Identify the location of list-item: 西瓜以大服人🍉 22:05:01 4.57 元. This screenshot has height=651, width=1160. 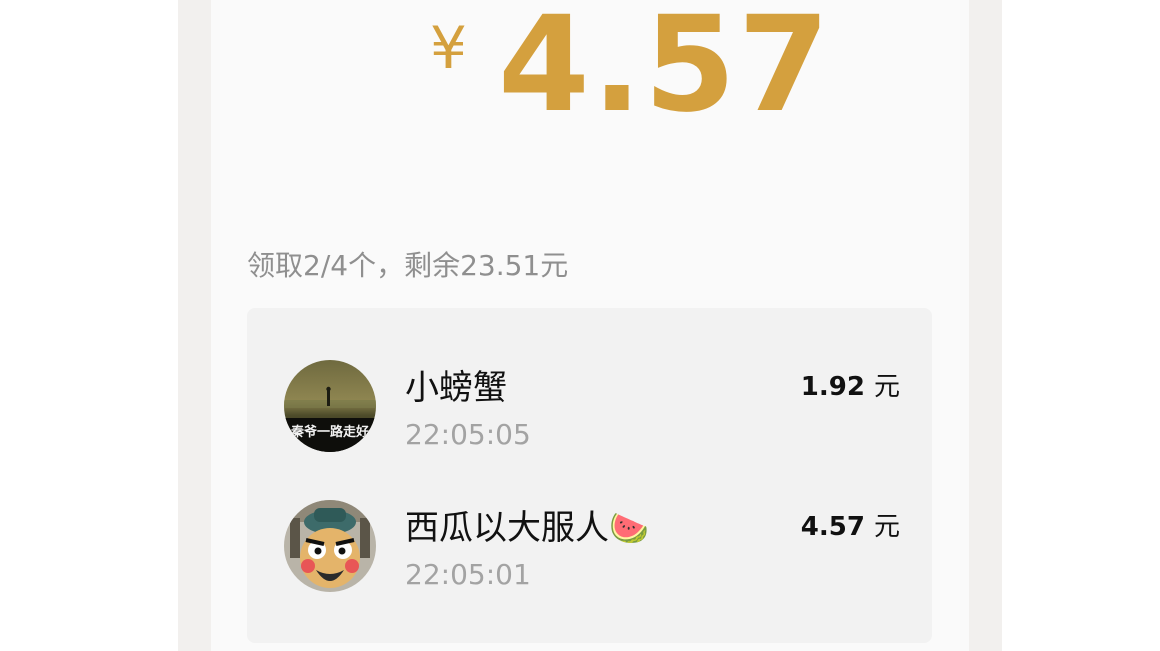
(589, 550).